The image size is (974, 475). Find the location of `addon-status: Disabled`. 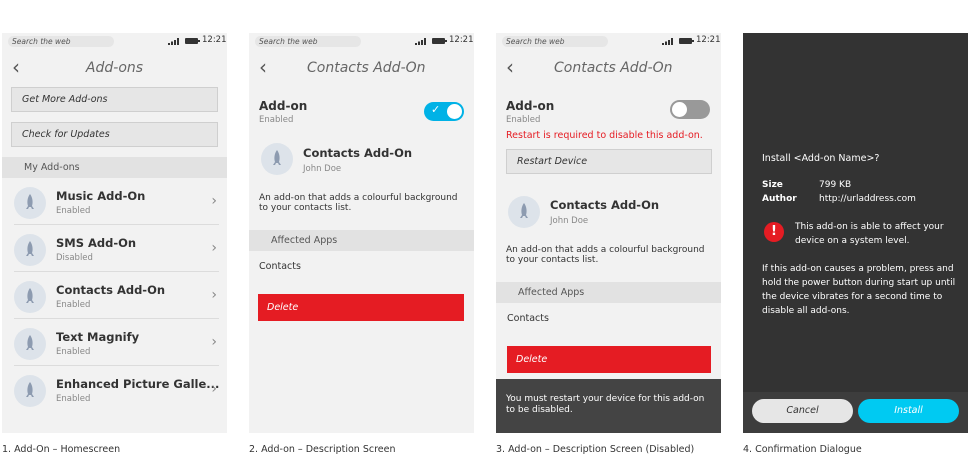

addon-status: Disabled is located at coordinates (74, 258).